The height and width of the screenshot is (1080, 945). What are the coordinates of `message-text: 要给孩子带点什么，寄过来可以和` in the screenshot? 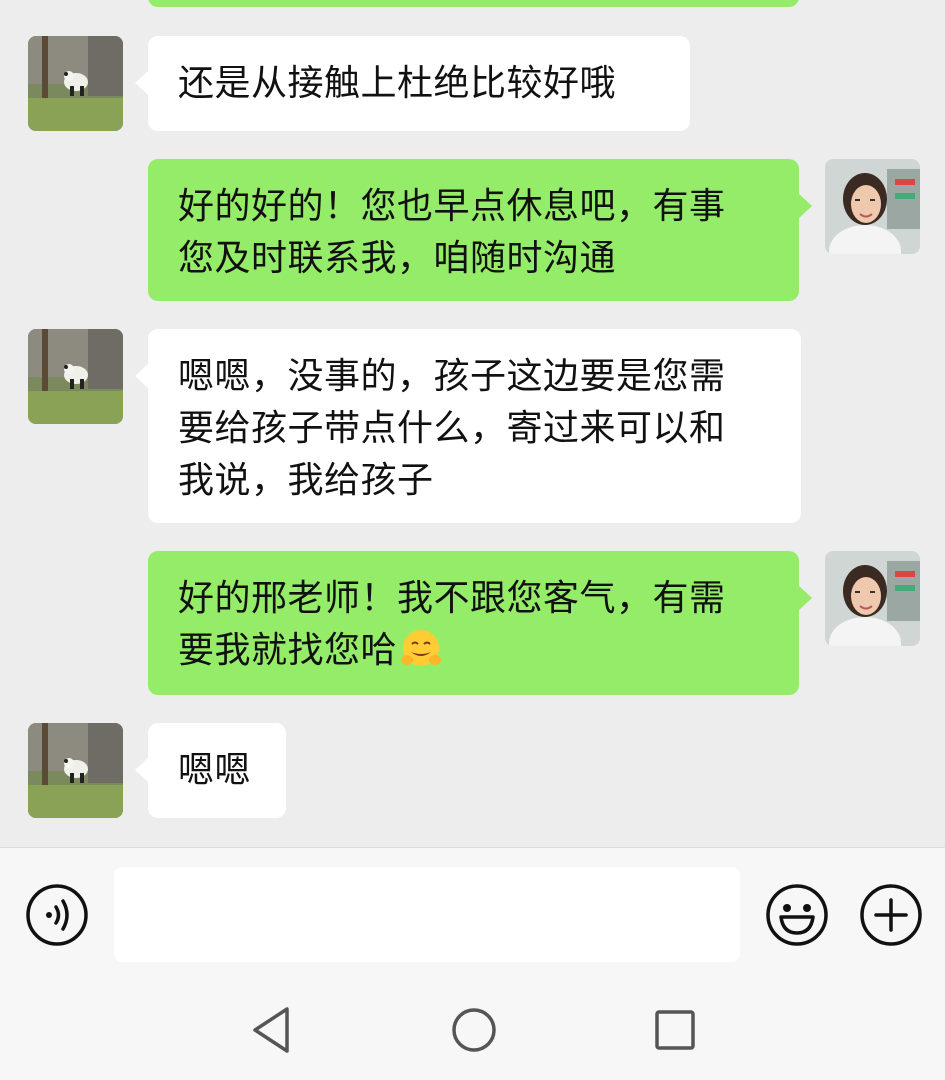 It's located at (452, 428).